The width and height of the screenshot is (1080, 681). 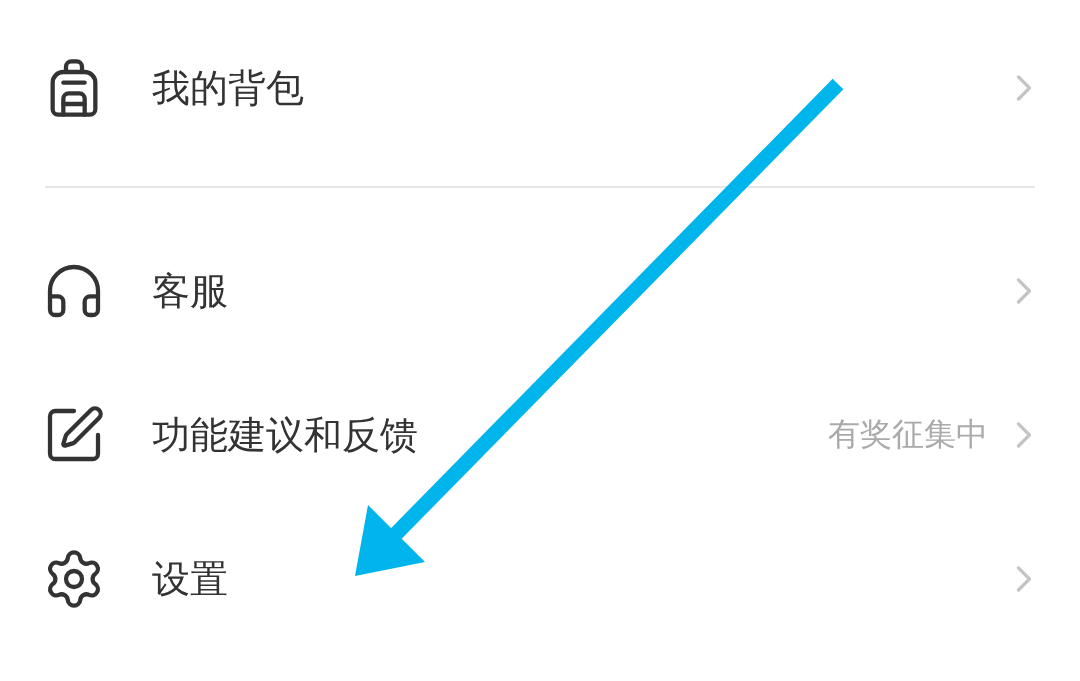 What do you see at coordinates (190, 291) in the screenshot?
I see `menu-label: 客服` at bounding box center [190, 291].